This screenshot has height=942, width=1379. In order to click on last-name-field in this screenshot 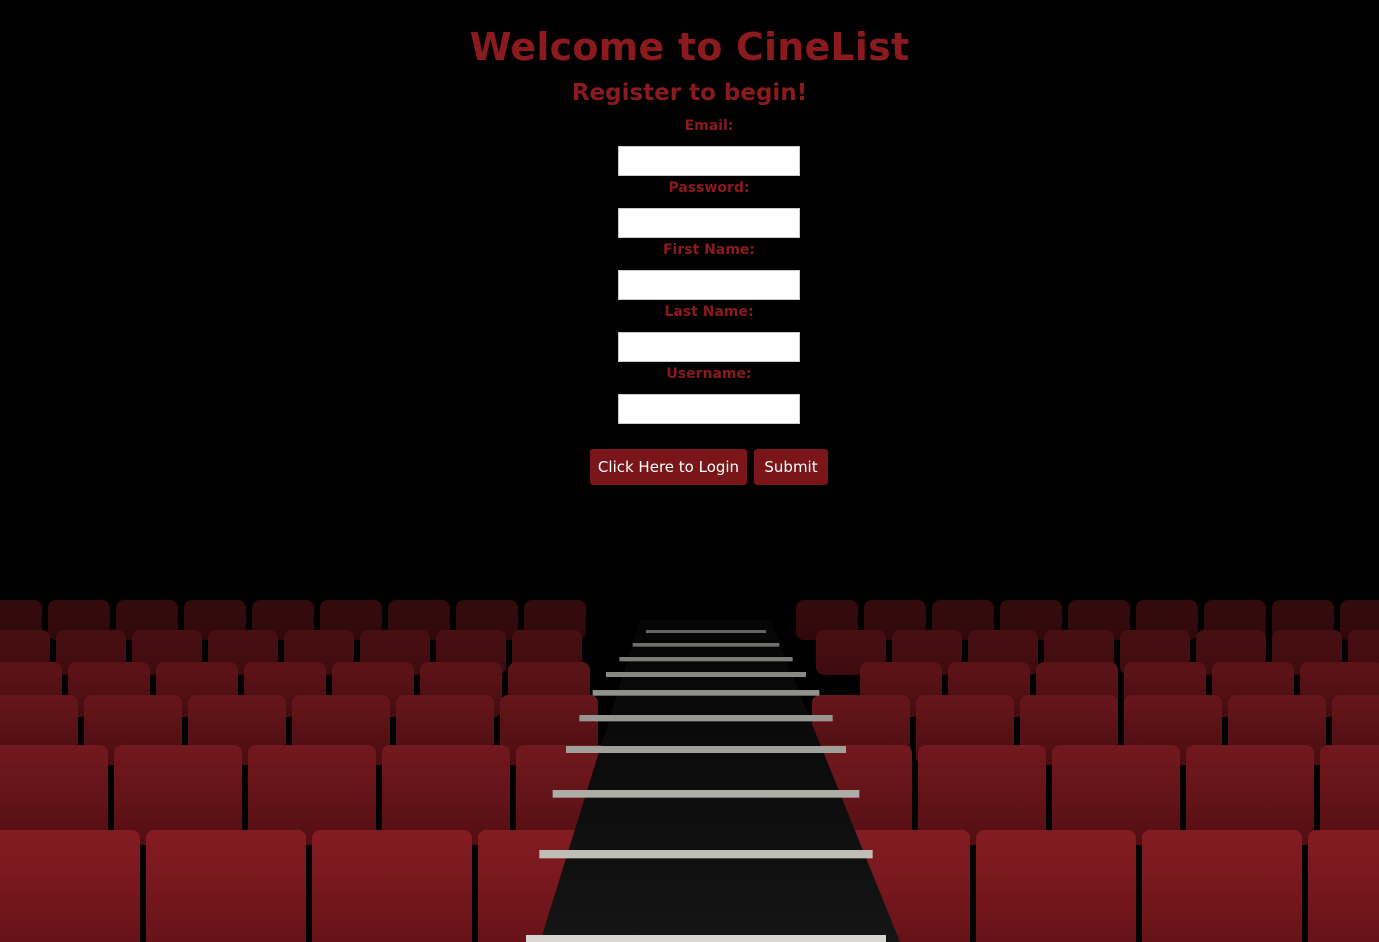, I will do `click(709, 347)`.